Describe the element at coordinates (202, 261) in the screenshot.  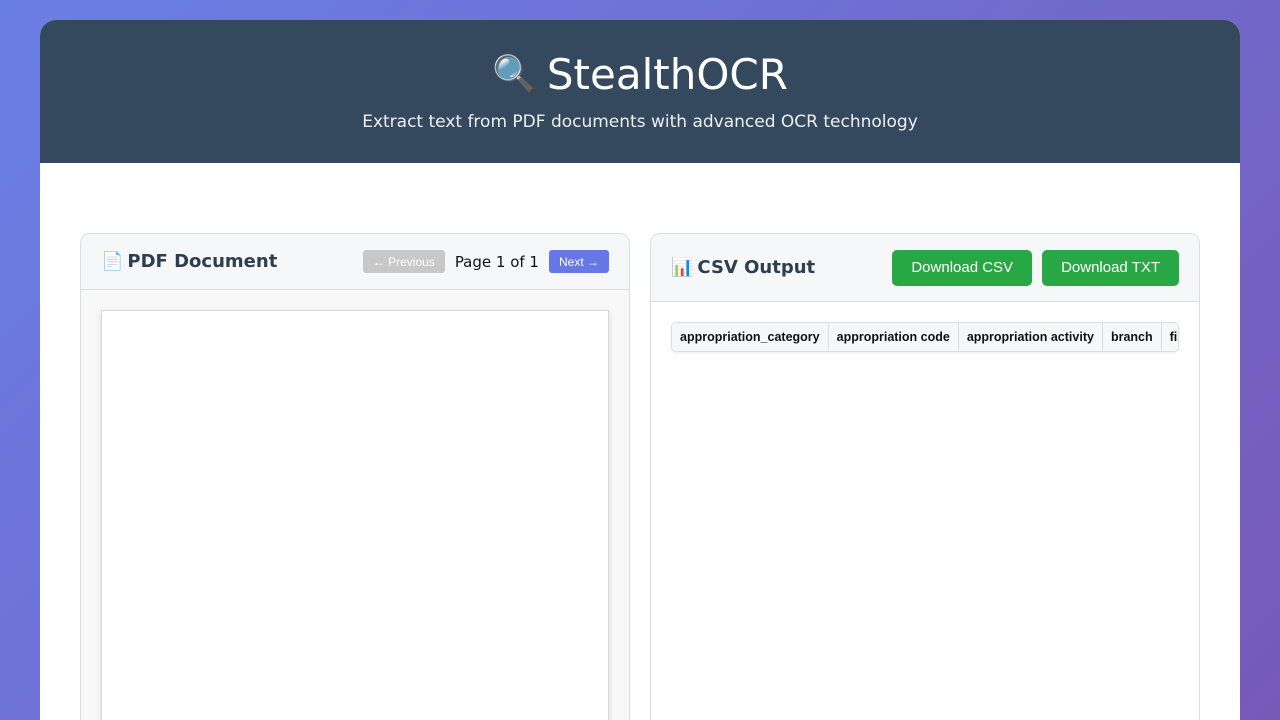
I see `pdf-panel-title-text: PDF Document` at that location.